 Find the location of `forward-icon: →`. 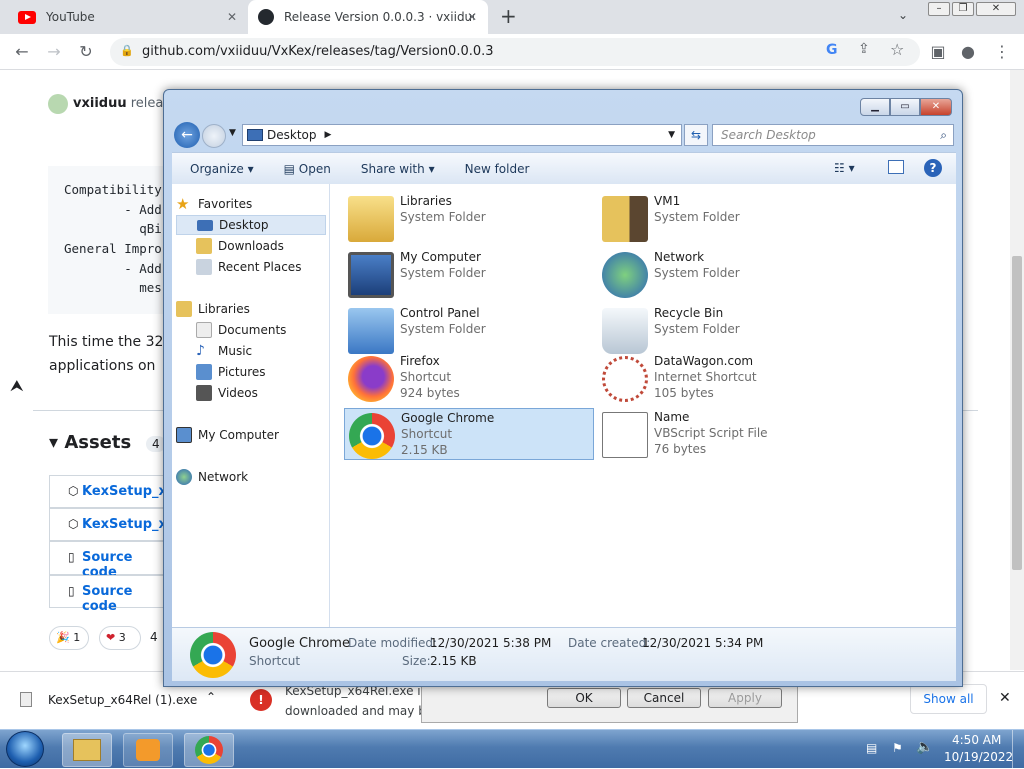

forward-icon: → is located at coordinates (54, 52).